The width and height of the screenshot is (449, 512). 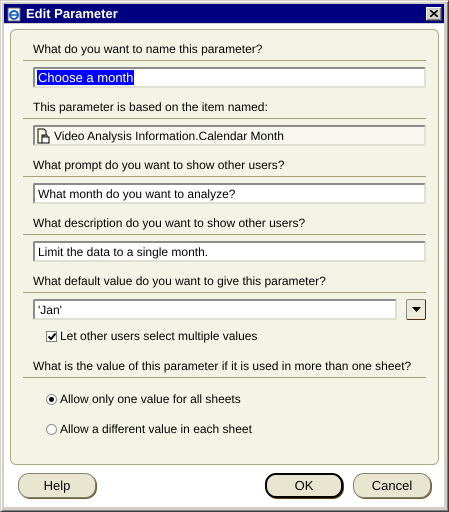 What do you see at coordinates (159, 336) in the screenshot?
I see `checkbox-label: Let other users select multiple values` at bounding box center [159, 336].